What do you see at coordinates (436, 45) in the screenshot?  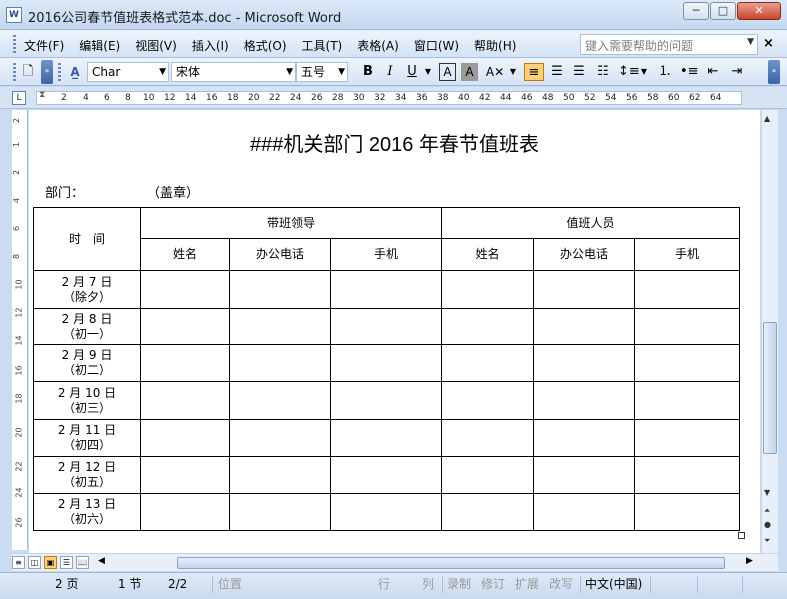 I see `menu-window: 窗口(W)` at bounding box center [436, 45].